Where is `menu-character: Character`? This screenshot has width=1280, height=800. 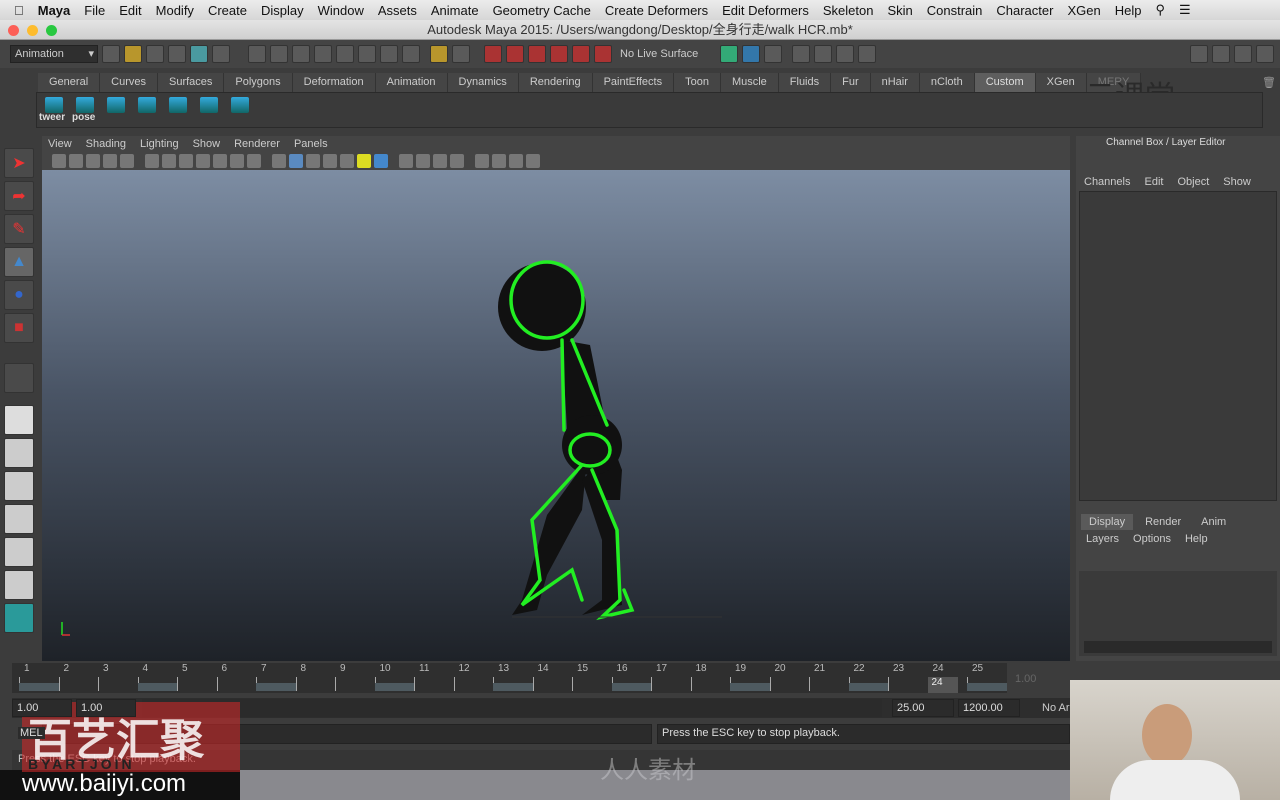
menu-character: Character is located at coordinates (1024, 10).